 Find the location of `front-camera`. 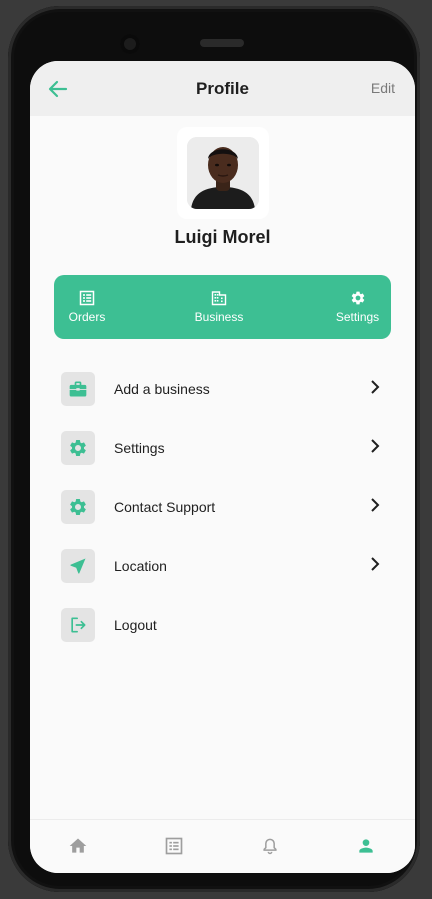

front-camera is located at coordinates (130, 44).